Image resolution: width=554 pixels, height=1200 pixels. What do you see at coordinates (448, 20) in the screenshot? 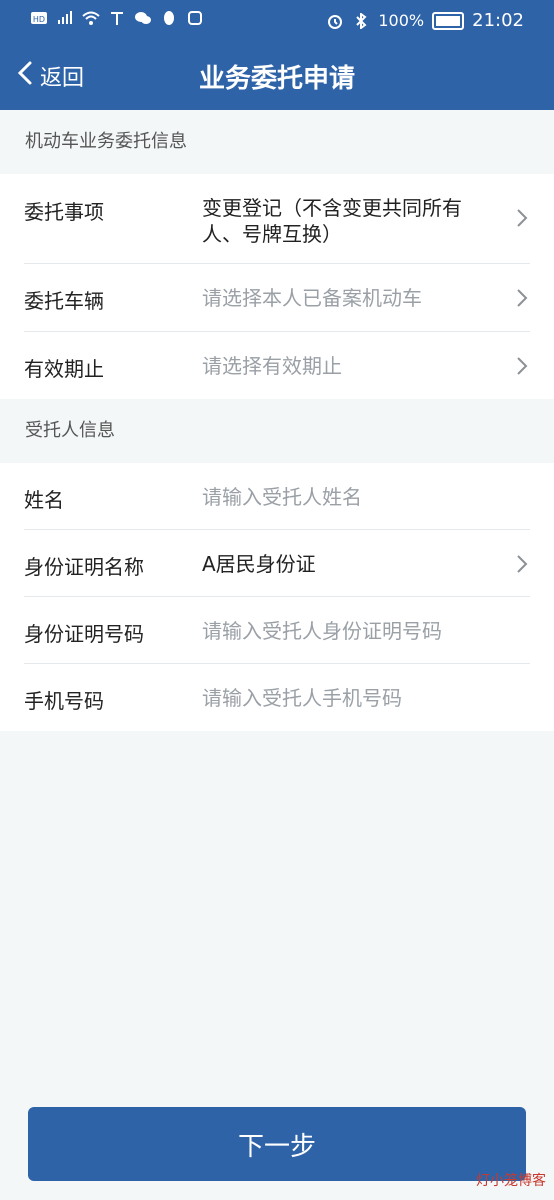
I see `battery-icon` at bounding box center [448, 20].